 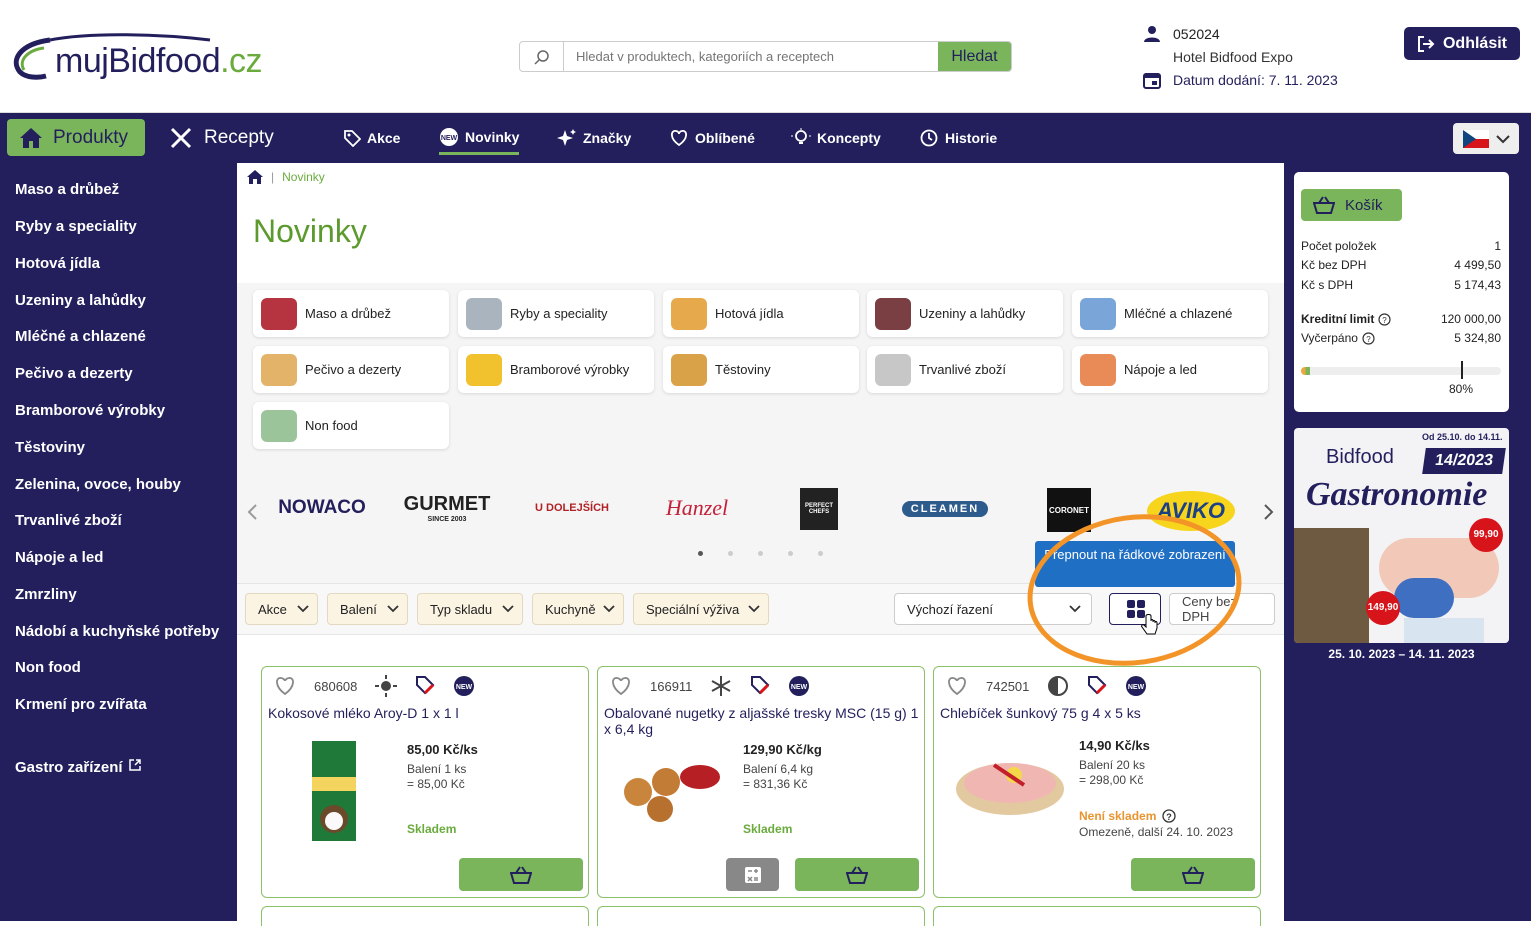 I want to click on category-tile: Uzeniny a lahůdky, so click(x=965, y=313).